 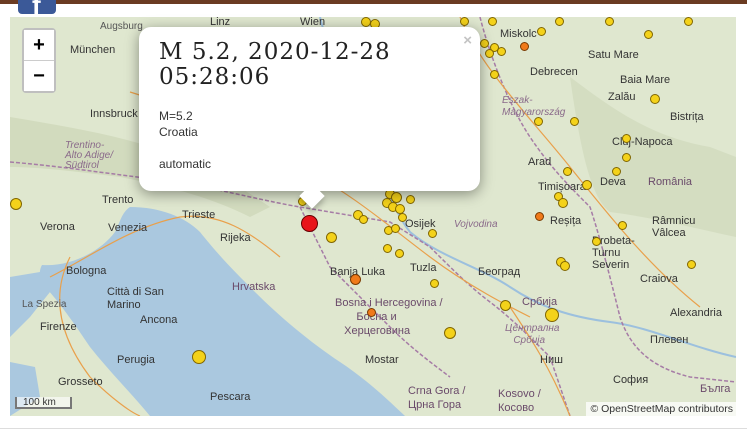 What do you see at coordinates (128, 228) in the screenshot?
I see `label-venezia: Venezia` at bounding box center [128, 228].